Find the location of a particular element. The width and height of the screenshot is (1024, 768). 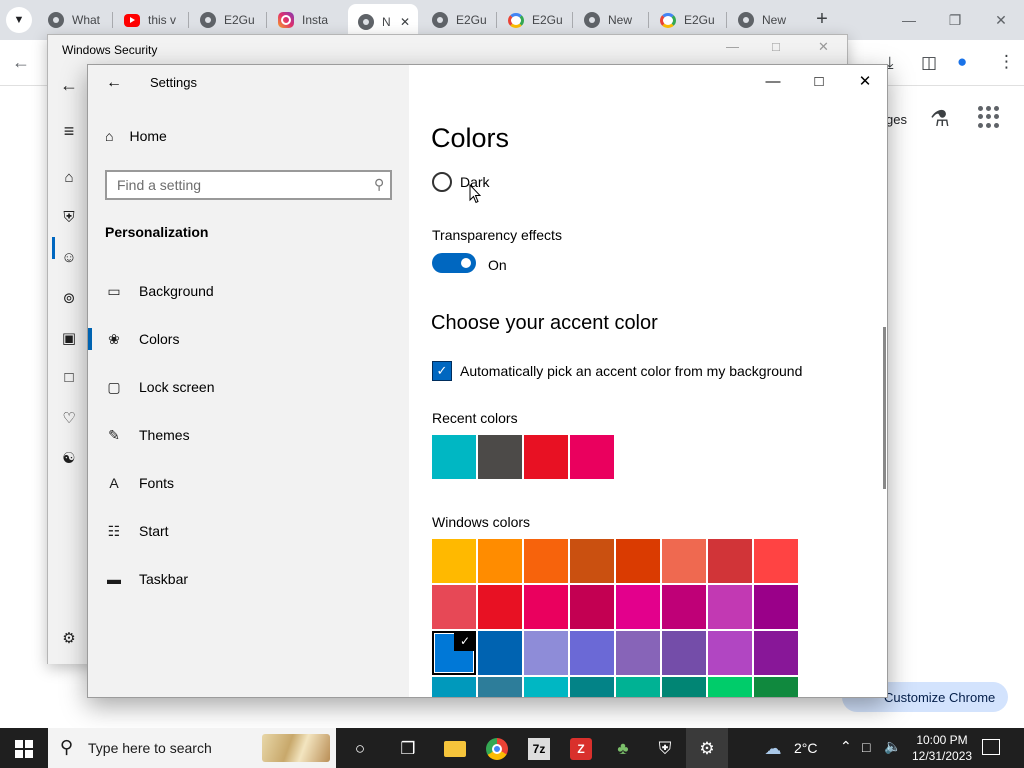

profile-icon: ● is located at coordinates (962, 62).